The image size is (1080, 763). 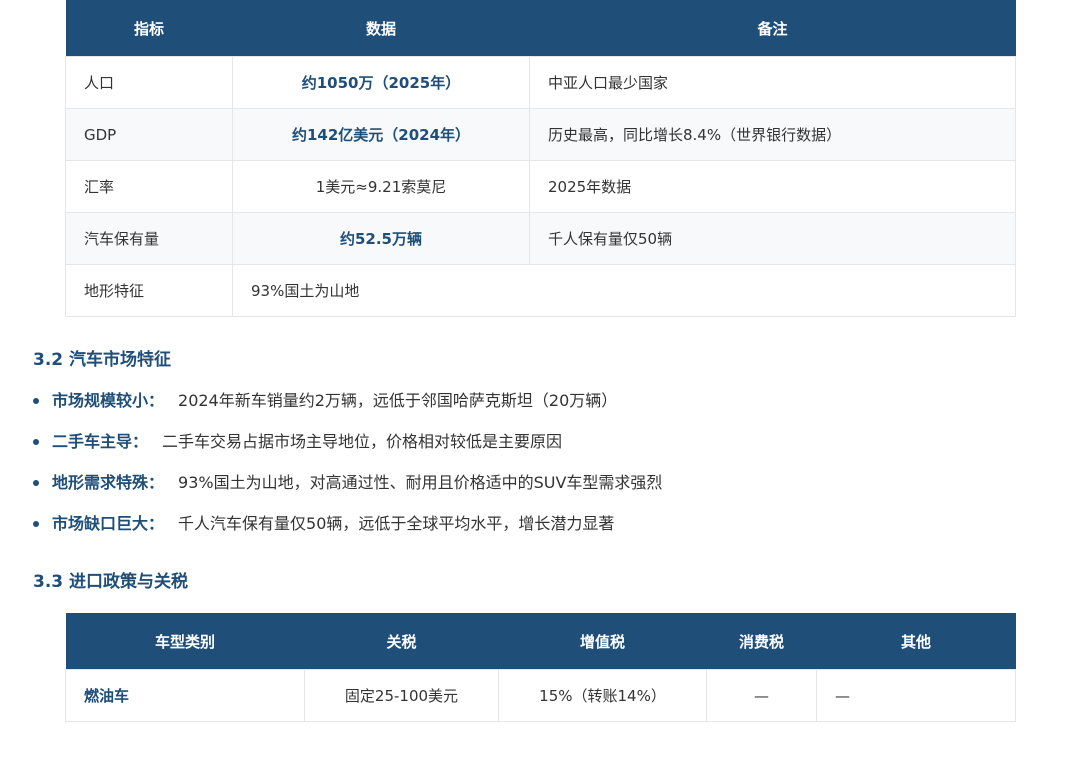 I want to click on row-note: 历史最高，同比增长8.4%（世界银行数据）, so click(x=772, y=134).